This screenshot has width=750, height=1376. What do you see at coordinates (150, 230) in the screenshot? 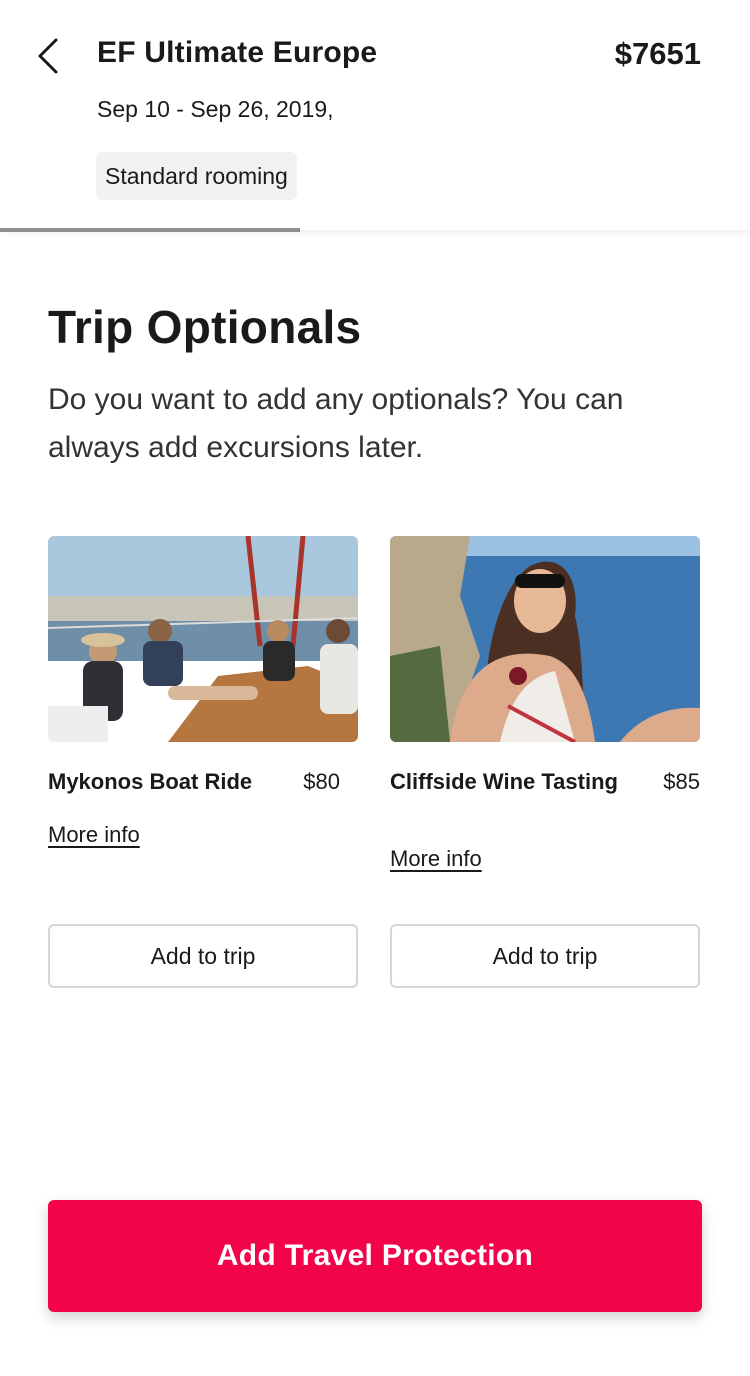
I see `progress-bar` at bounding box center [150, 230].